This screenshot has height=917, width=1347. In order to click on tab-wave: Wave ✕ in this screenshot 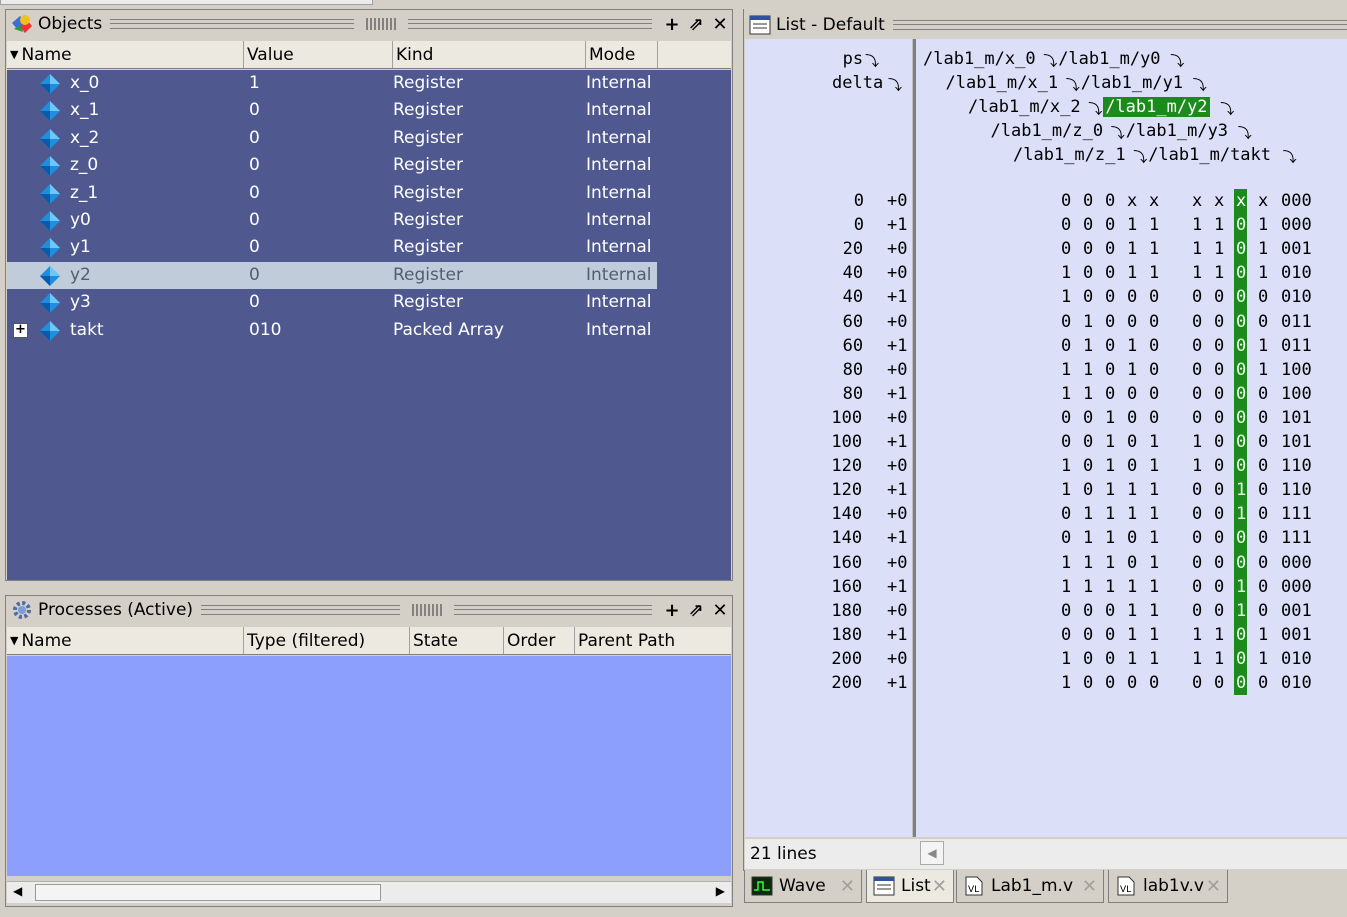, I will do `click(803, 886)`.